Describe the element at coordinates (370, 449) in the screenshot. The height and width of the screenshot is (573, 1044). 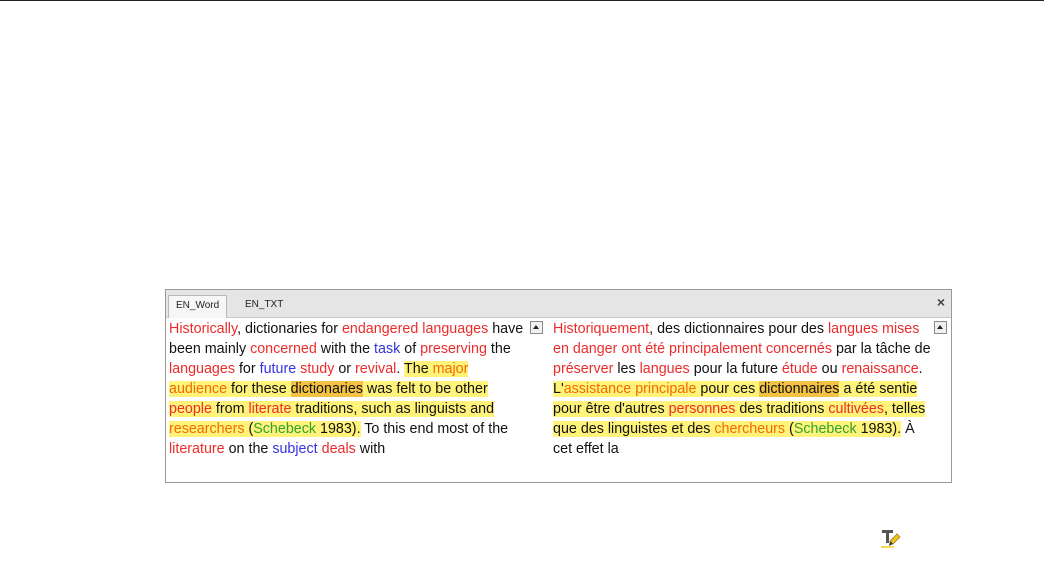
I see `text-segment: with` at that location.